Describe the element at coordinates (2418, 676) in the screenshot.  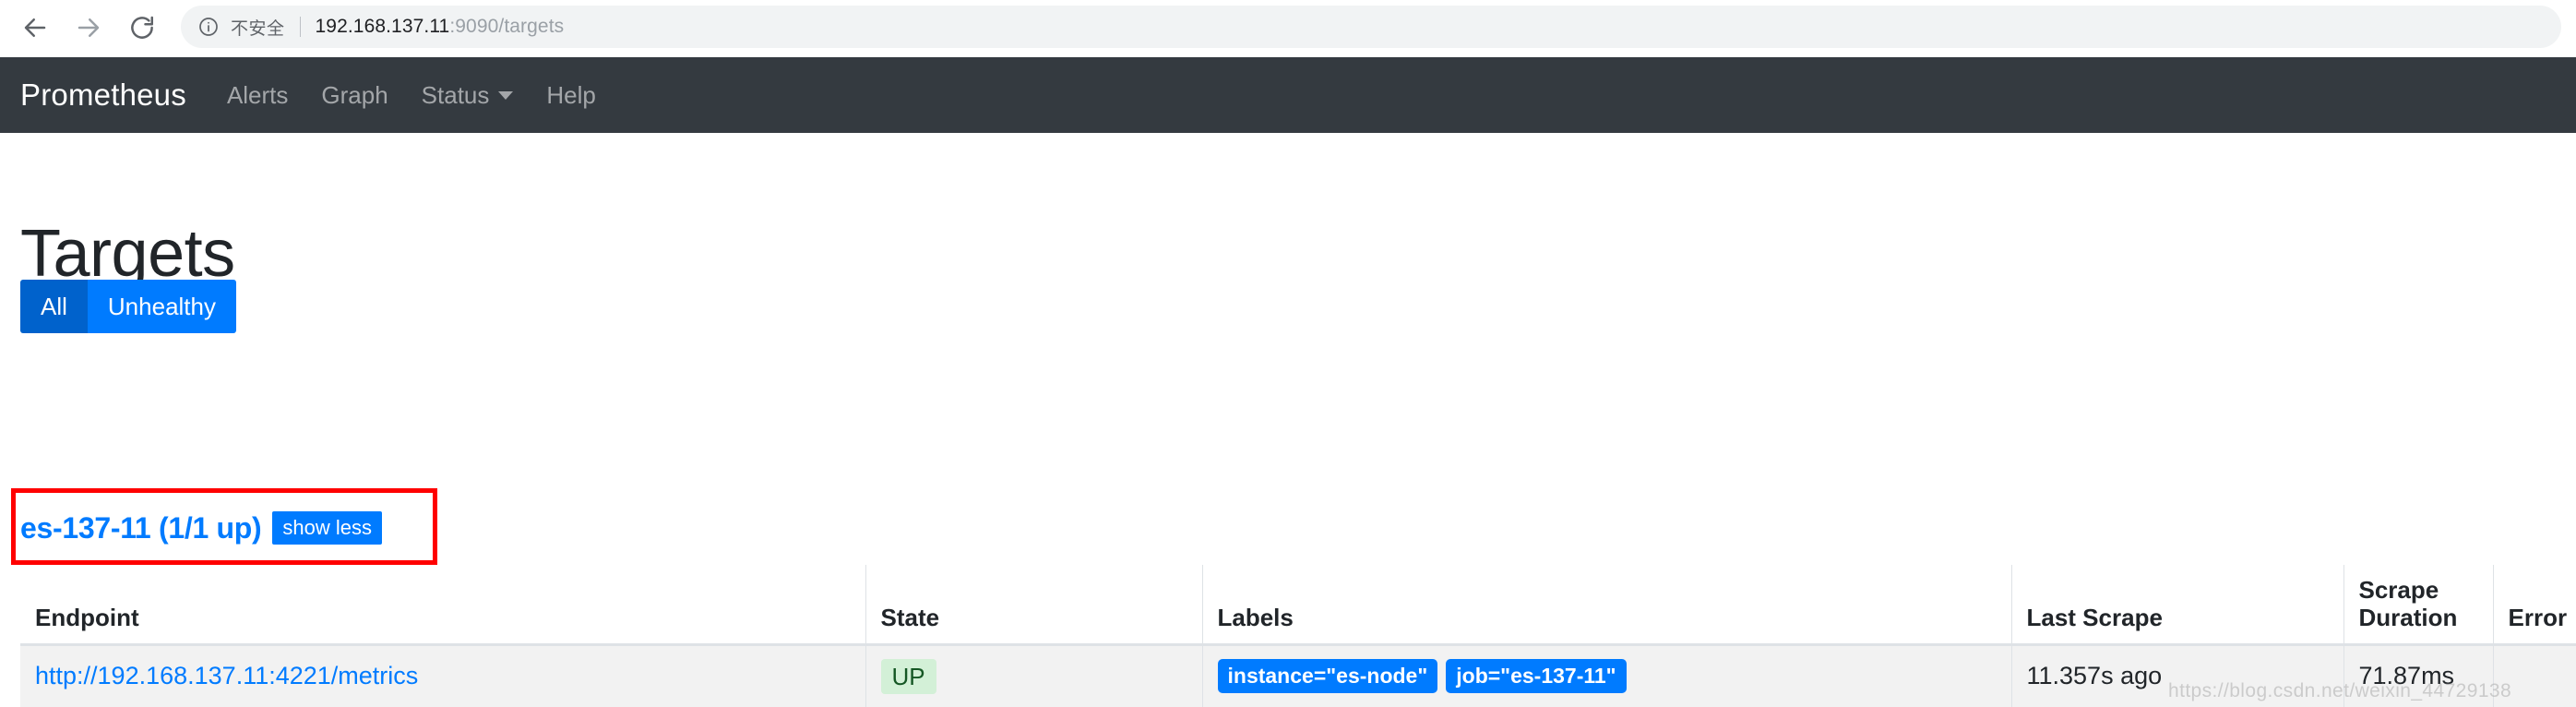
I see `cell-scrape-duration: 71.87ms` at that location.